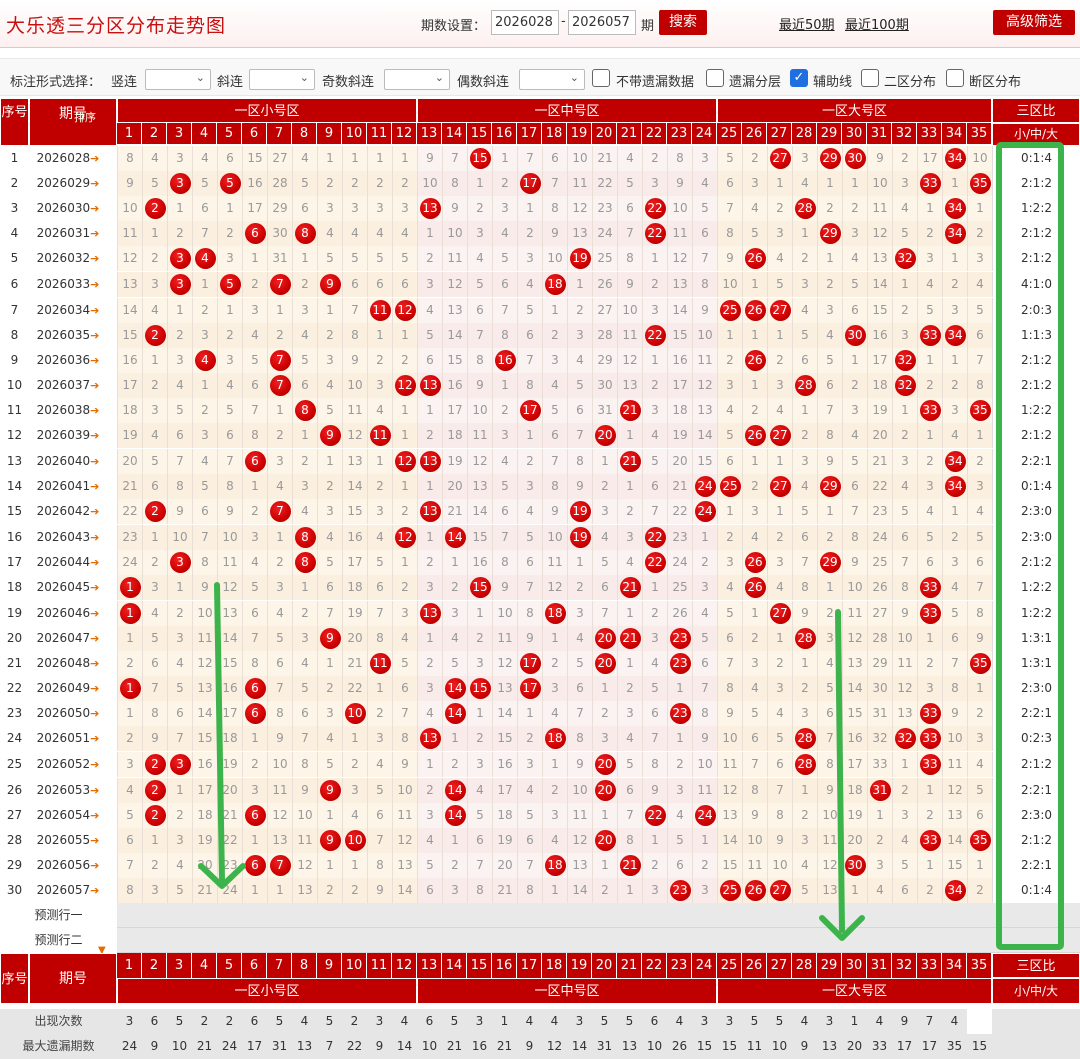 The image size is (1080, 1059). I want to click on number-cell: 32, so click(904, 259).